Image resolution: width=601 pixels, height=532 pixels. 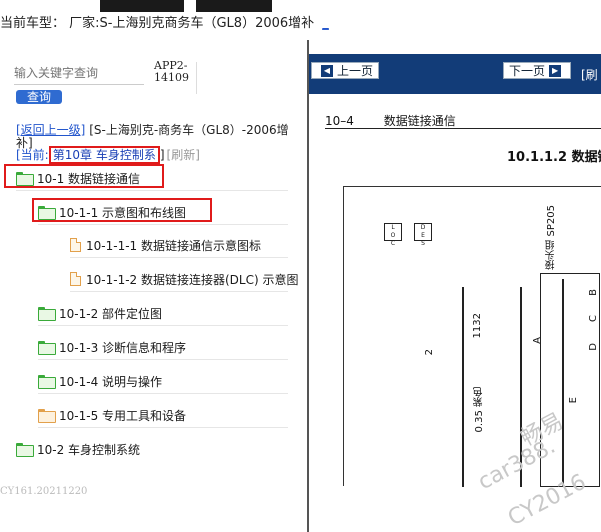 What do you see at coordinates (555, 70) in the screenshot?
I see `arrow-right-icon: ▶` at bounding box center [555, 70].